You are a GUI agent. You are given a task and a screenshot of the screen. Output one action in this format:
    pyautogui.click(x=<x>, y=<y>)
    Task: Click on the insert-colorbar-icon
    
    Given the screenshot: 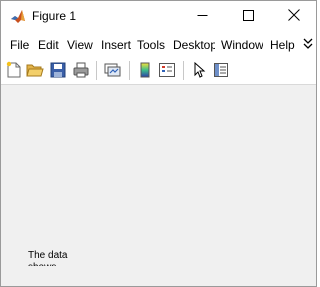 What is the action you would take?
    pyautogui.click(x=145, y=70)
    